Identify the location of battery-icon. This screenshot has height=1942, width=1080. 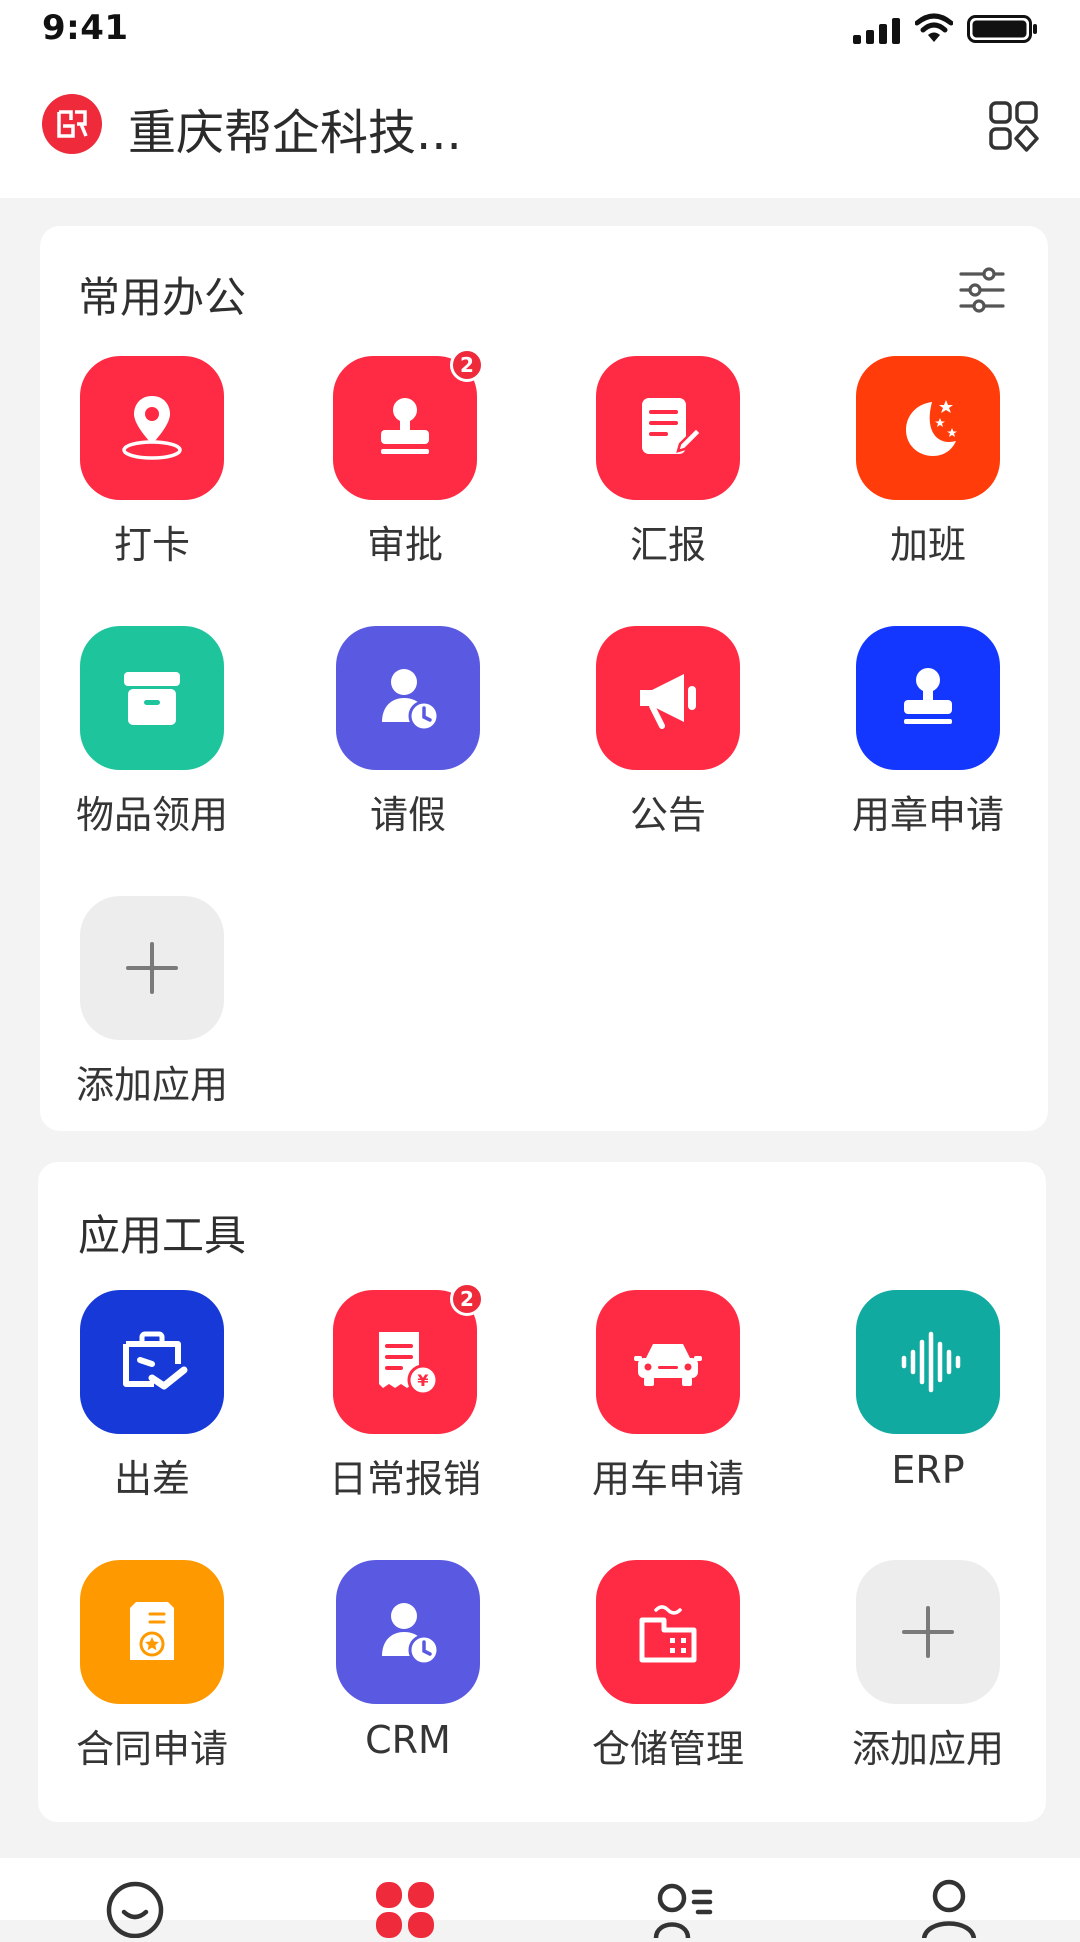
(1002, 29).